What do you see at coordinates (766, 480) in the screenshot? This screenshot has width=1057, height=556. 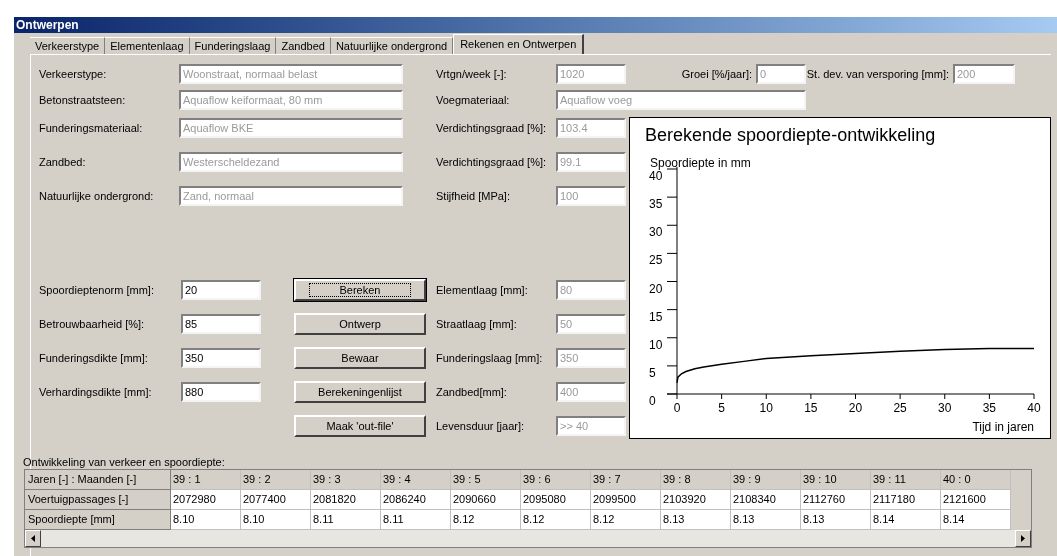 I see `column-header: 39 : 9` at bounding box center [766, 480].